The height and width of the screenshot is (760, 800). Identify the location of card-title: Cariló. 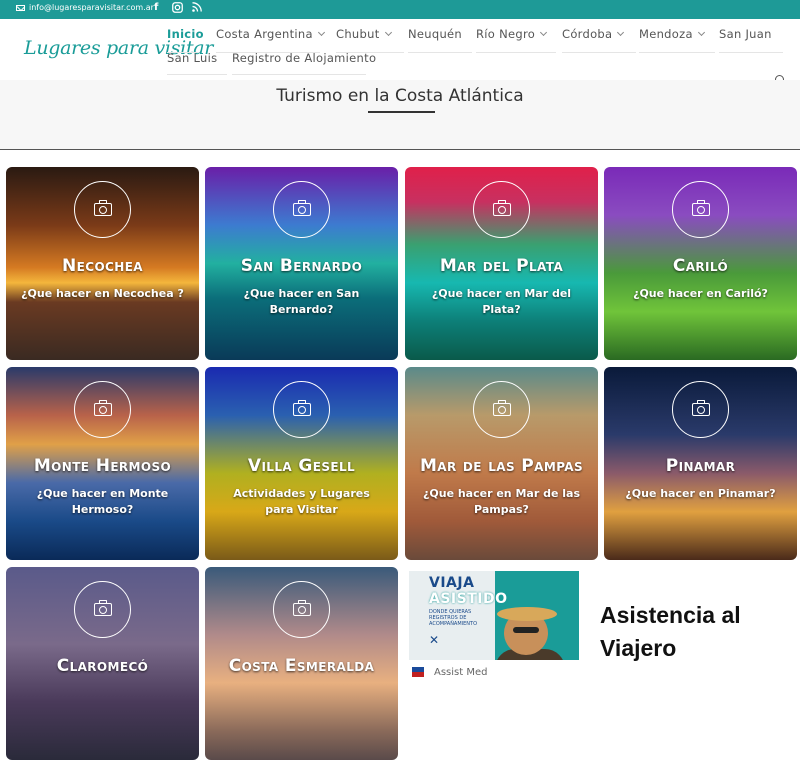
(700, 266).